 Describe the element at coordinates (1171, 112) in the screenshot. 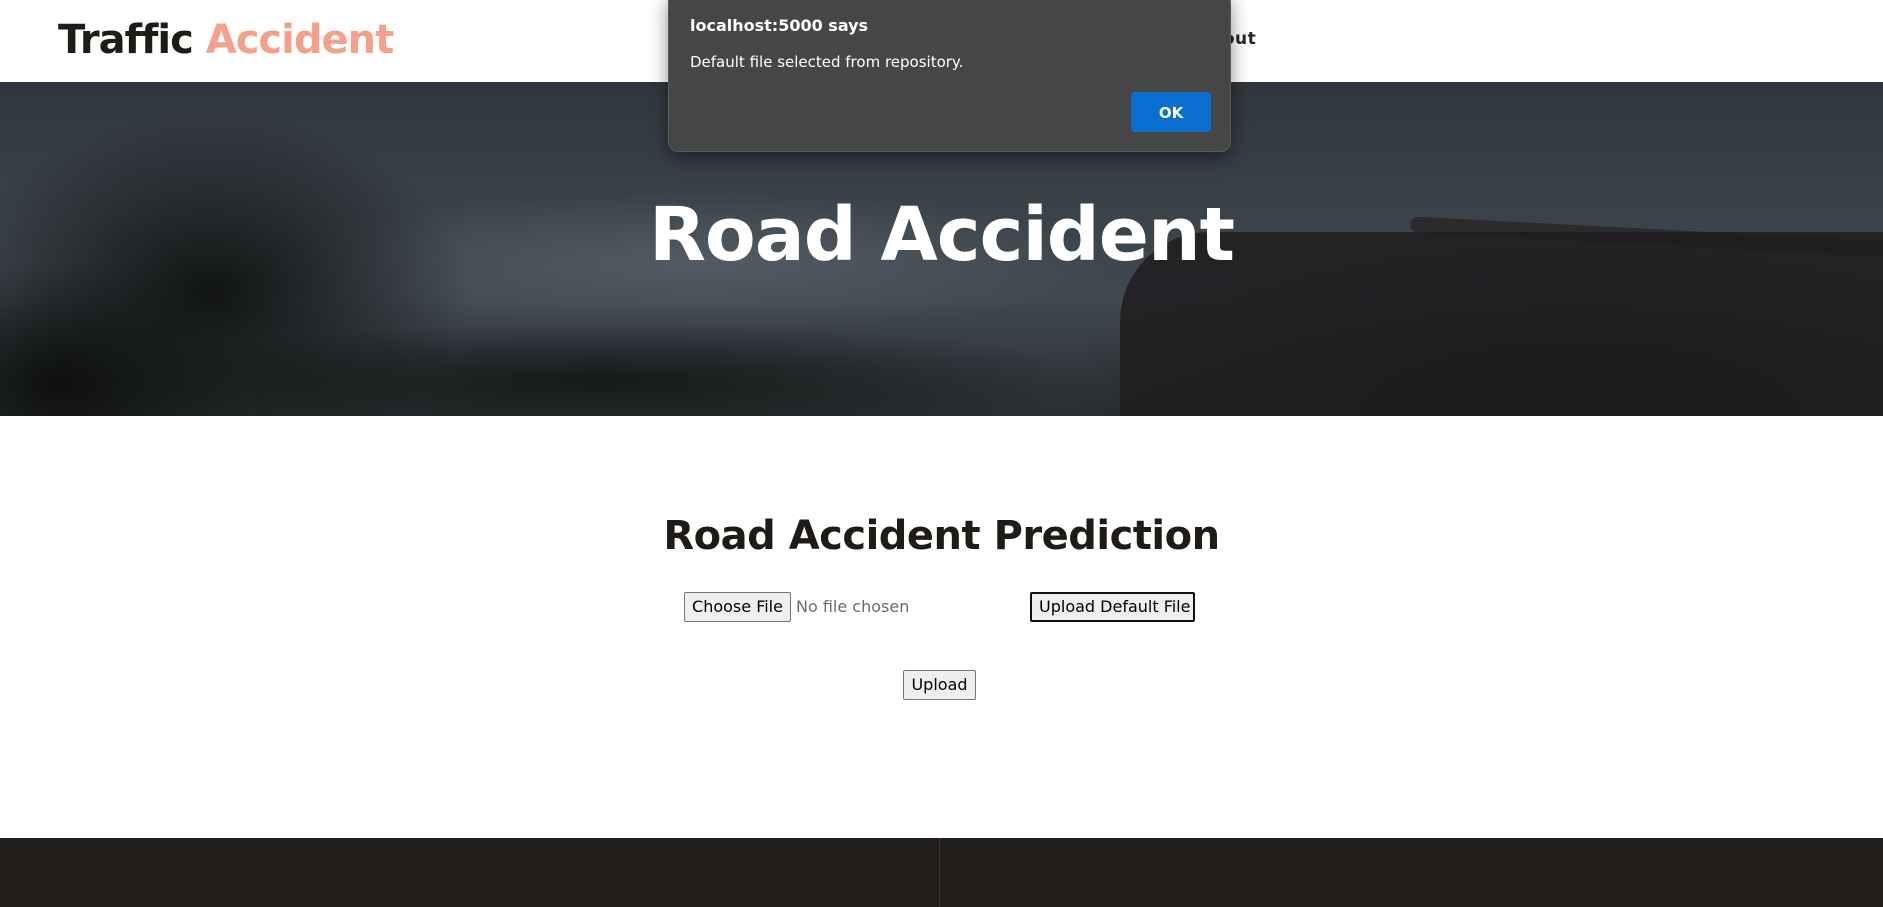

I see `dialog-ok-button: OK` at that location.